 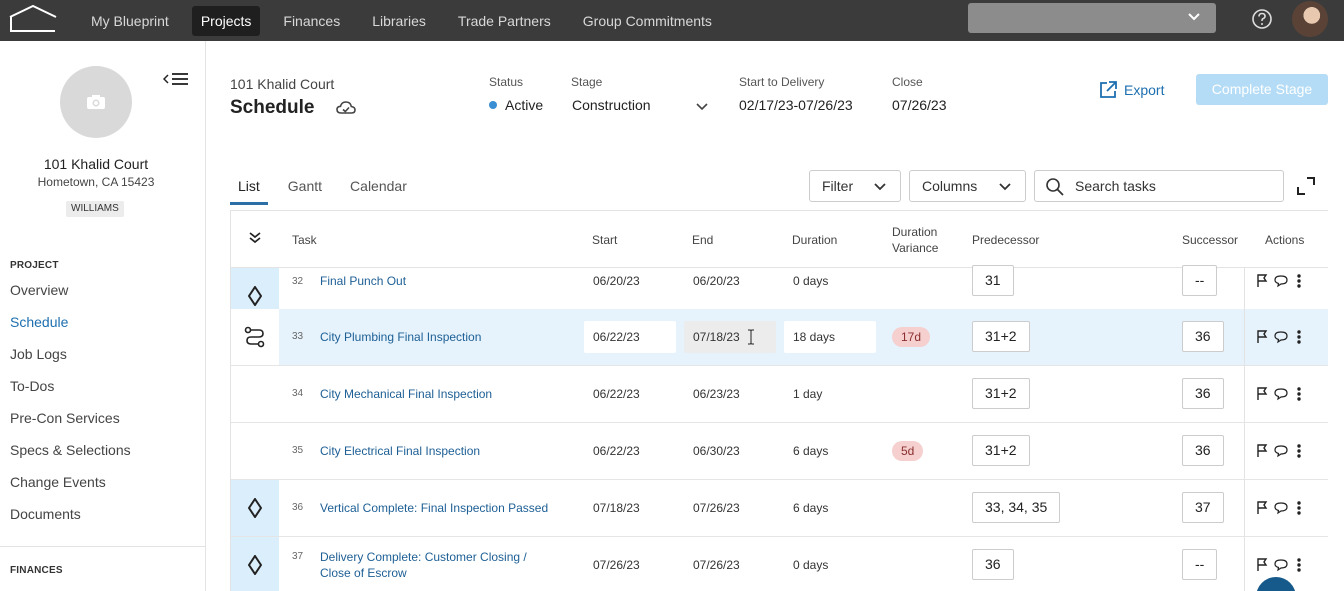 What do you see at coordinates (226, 20) in the screenshot?
I see `nav-projects: Projects` at bounding box center [226, 20].